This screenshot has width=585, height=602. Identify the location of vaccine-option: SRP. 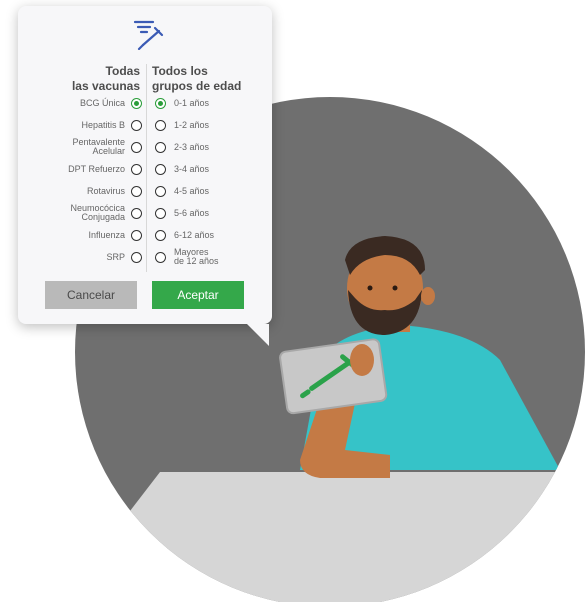
(124, 257).